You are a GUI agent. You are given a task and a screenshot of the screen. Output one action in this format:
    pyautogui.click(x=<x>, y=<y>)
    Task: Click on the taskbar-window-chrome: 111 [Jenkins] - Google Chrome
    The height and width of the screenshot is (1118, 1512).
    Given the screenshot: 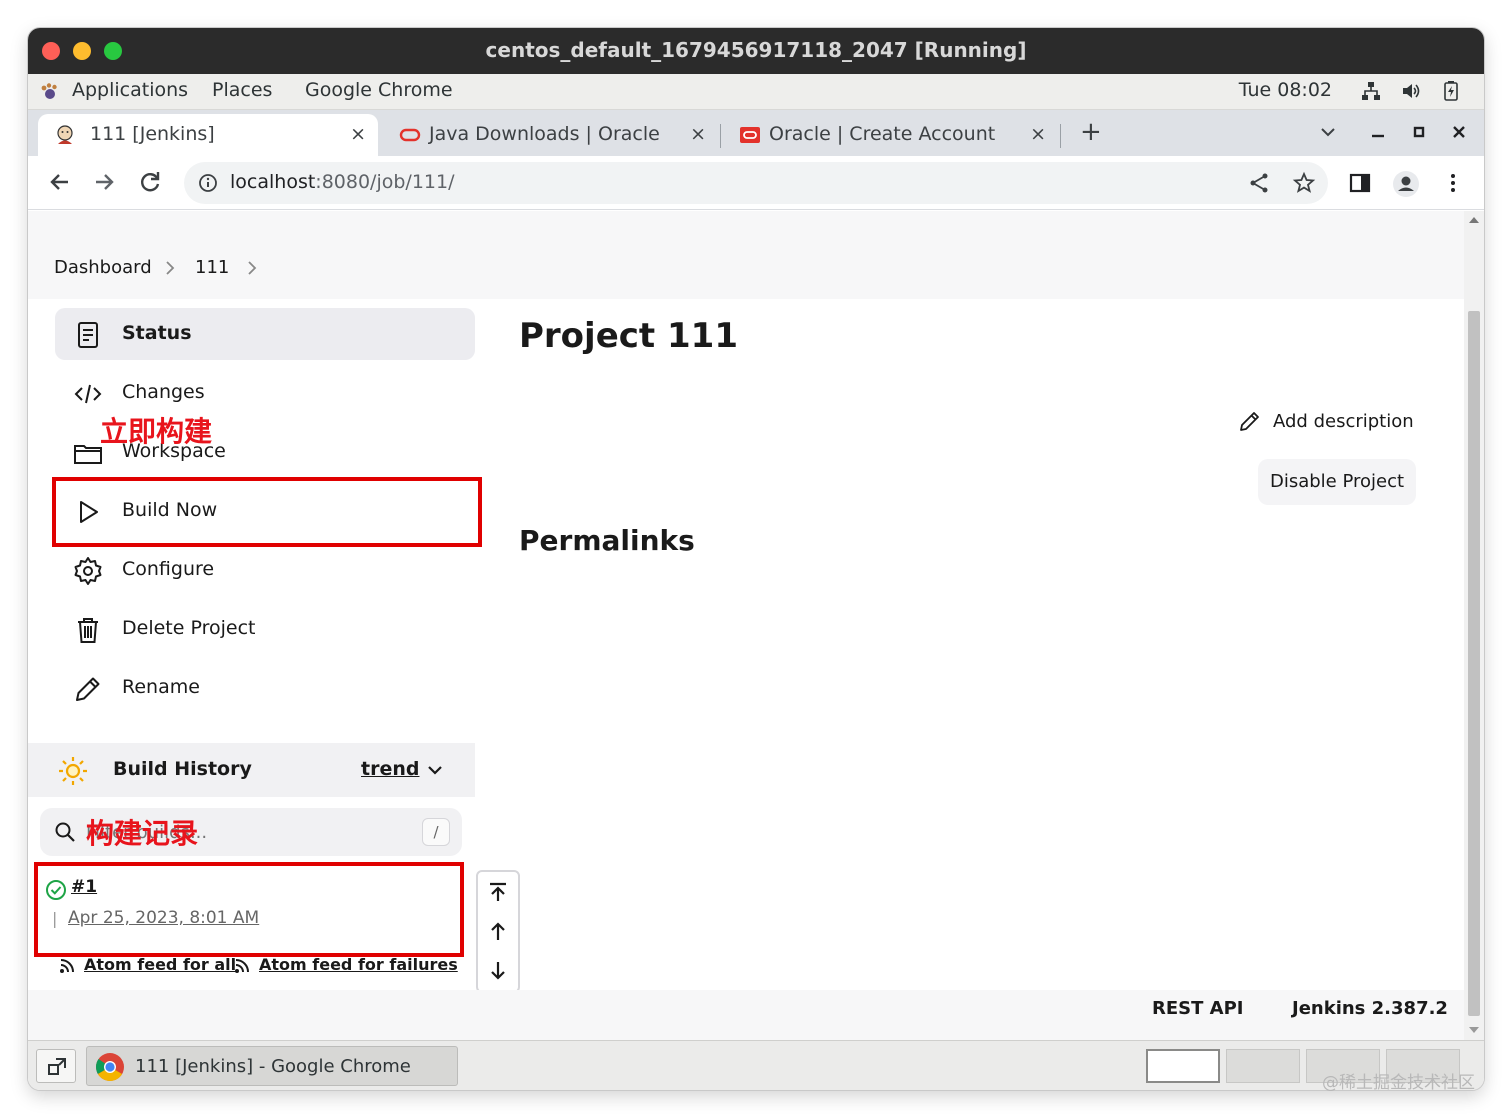 What is the action you would take?
    pyautogui.click(x=272, y=1066)
    